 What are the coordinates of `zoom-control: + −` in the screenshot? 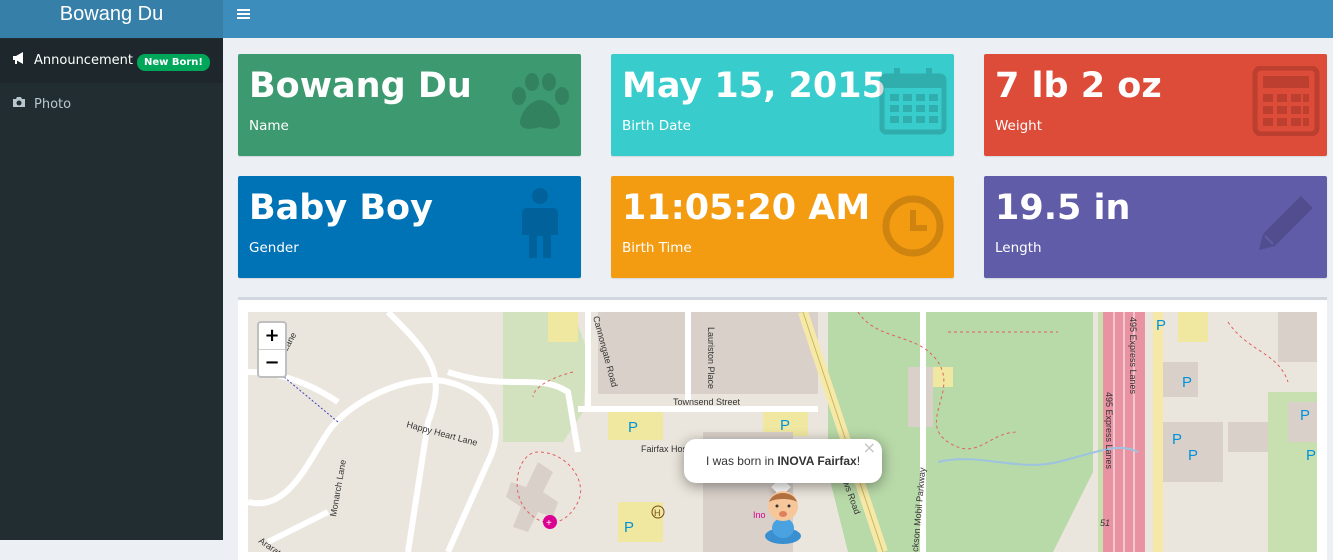 It's located at (272, 349).